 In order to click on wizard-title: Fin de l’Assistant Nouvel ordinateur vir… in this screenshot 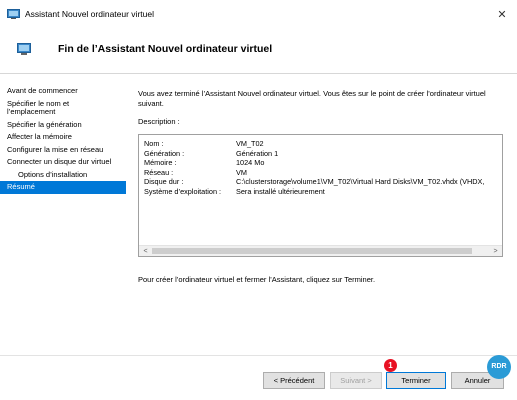, I will do `click(165, 49)`.